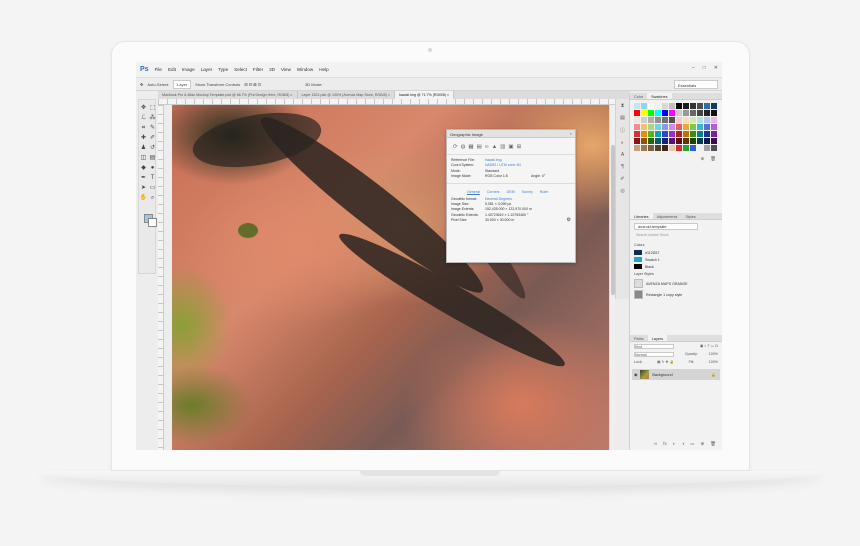  What do you see at coordinates (622, 167) in the screenshot?
I see `paragraph-icon: ¶` at bounding box center [622, 167].